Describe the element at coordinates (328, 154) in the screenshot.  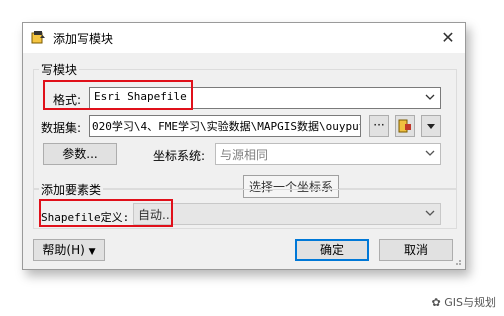
I see `coord-system-select: 与源相同` at that location.